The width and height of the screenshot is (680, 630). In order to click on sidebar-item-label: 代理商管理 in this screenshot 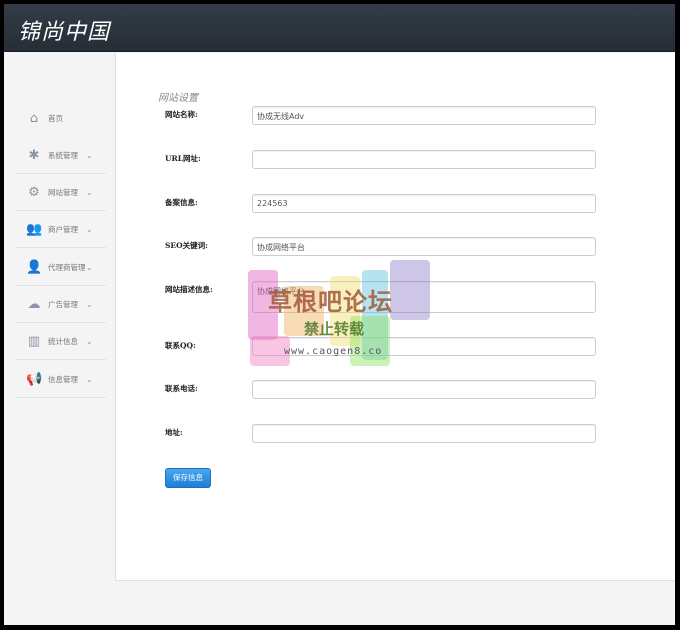, I will do `click(67, 267)`.